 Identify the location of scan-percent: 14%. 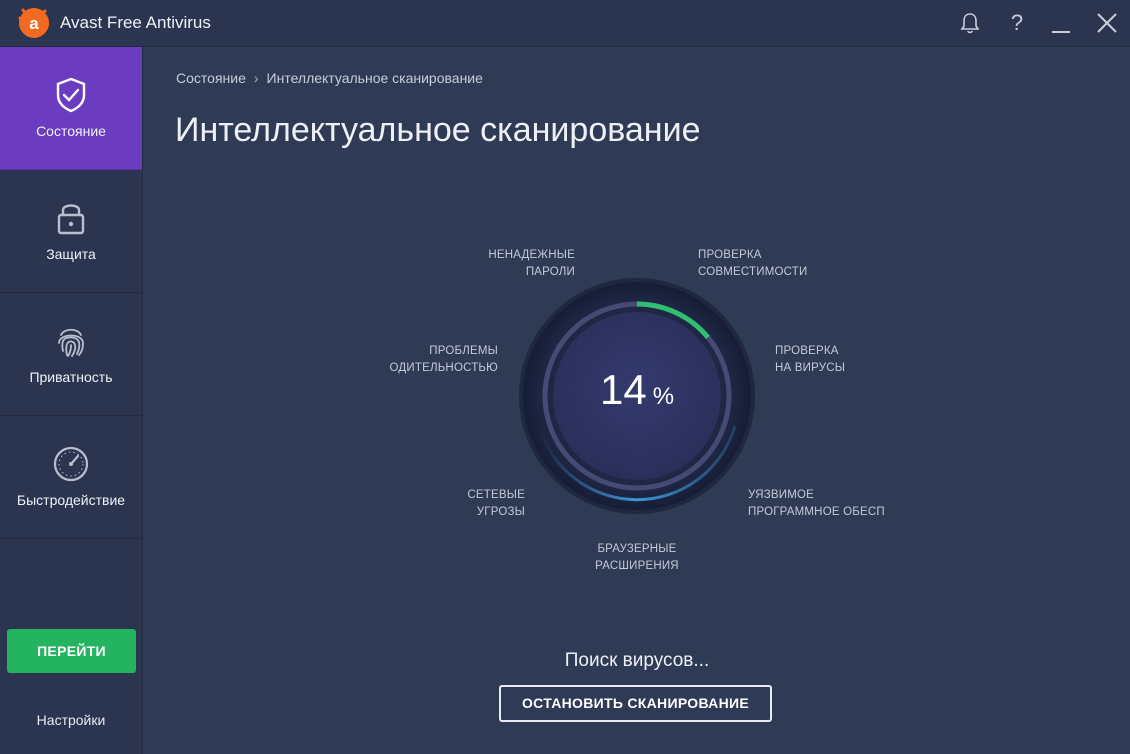
(637, 390).